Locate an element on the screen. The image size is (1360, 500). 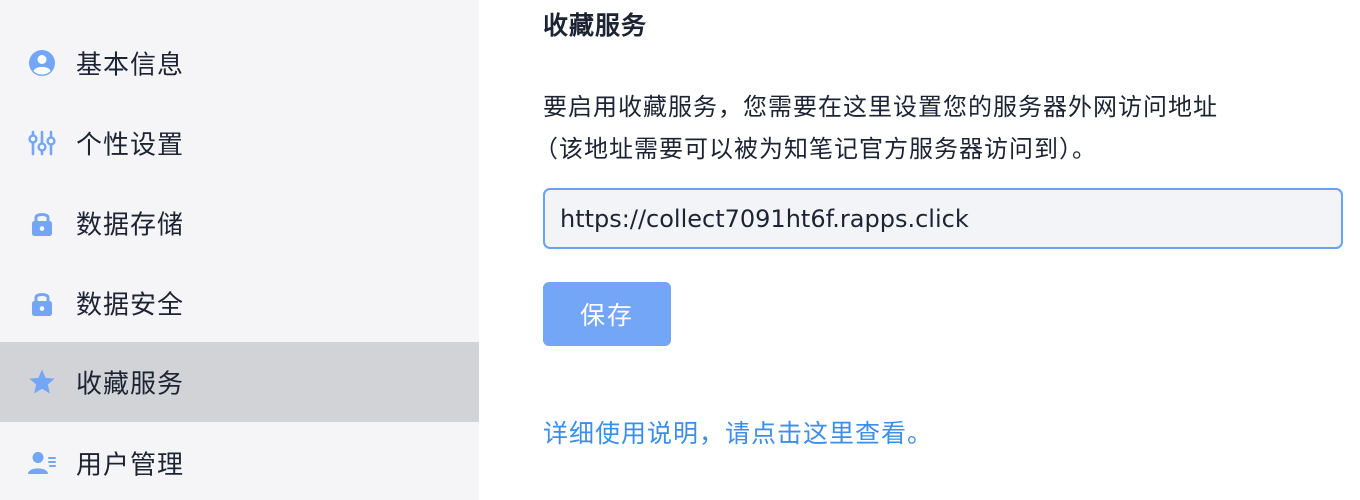
save-button: 保存 is located at coordinates (607, 314).